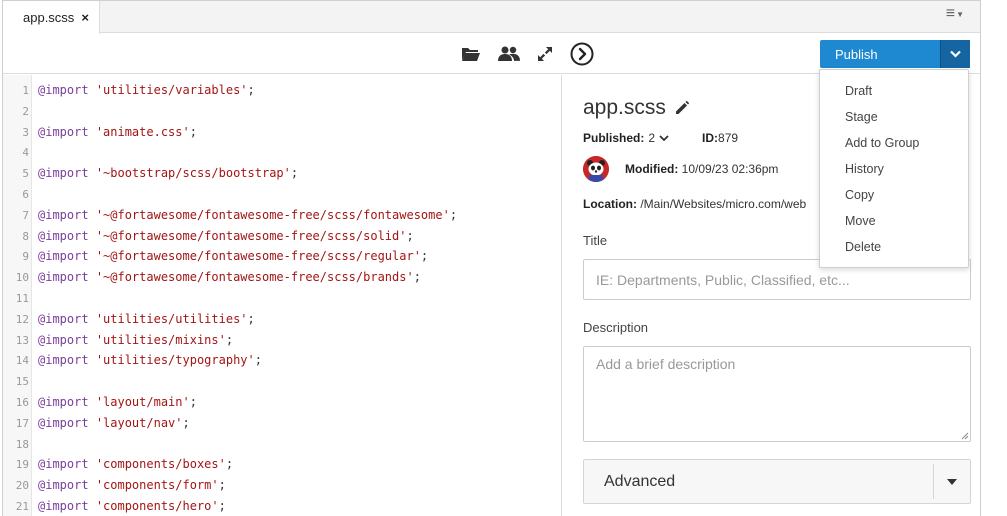 The height and width of the screenshot is (516, 1007). I want to click on code-text: @import 'layout/main';, so click(117, 402).